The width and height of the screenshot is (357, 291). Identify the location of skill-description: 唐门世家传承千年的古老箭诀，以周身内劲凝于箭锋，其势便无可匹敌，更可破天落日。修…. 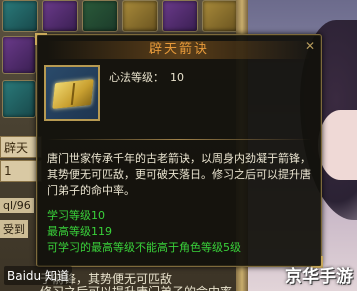
(179, 174).